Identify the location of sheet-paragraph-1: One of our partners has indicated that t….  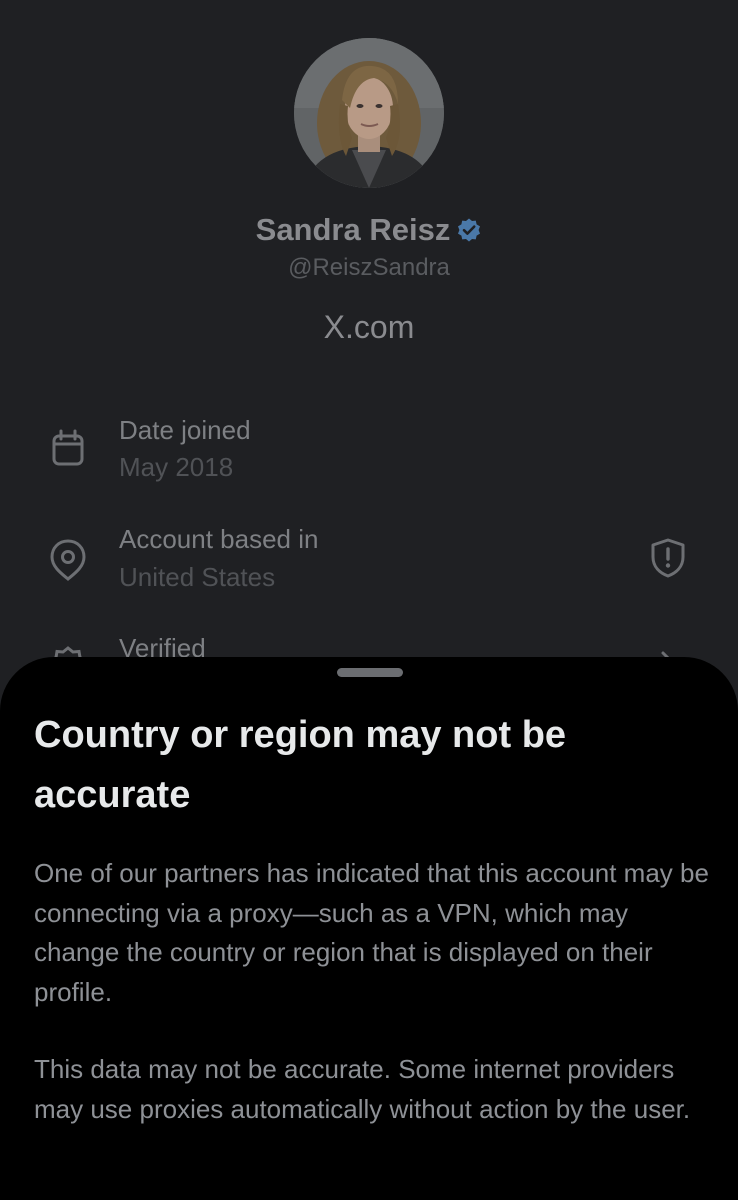
(371, 932).